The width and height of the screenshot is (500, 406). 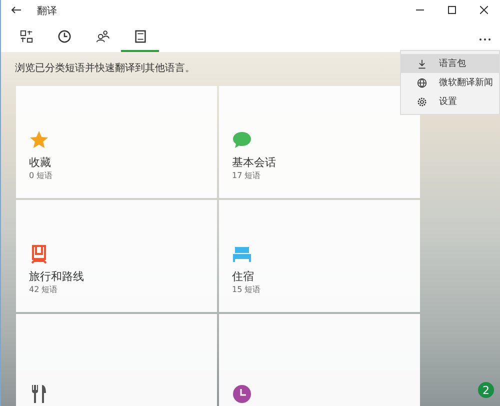 What do you see at coordinates (319, 256) in the screenshot?
I see `category-tile: 住宿 15 短语` at bounding box center [319, 256].